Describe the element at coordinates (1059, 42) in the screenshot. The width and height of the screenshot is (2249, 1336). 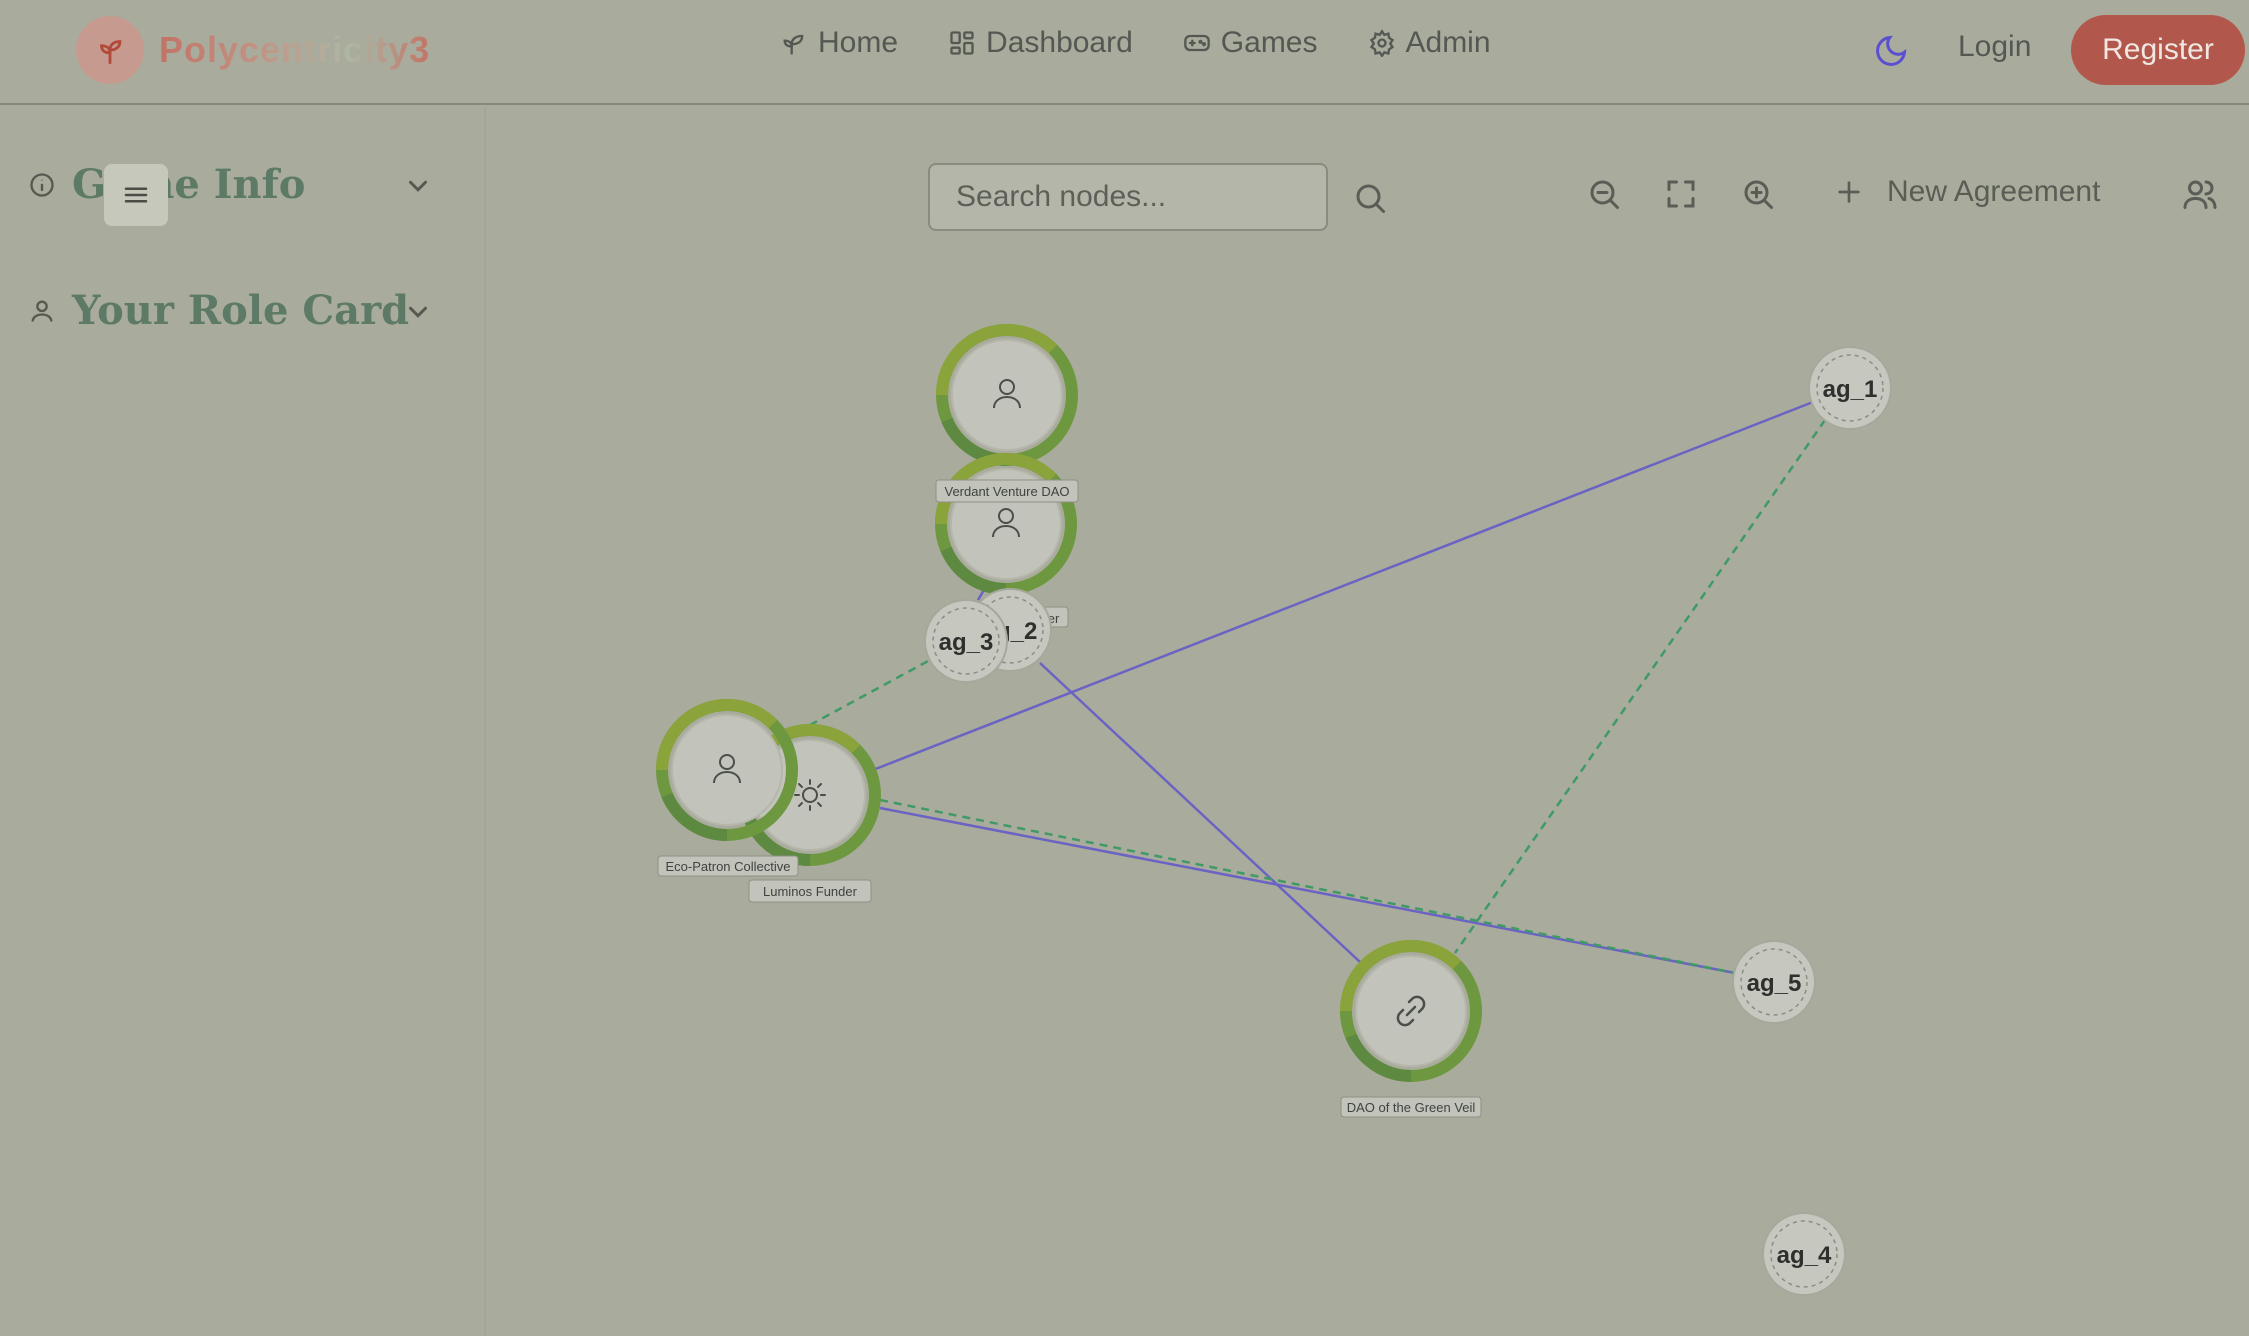
I see `nav-dashboard-label: Dashboard` at that location.